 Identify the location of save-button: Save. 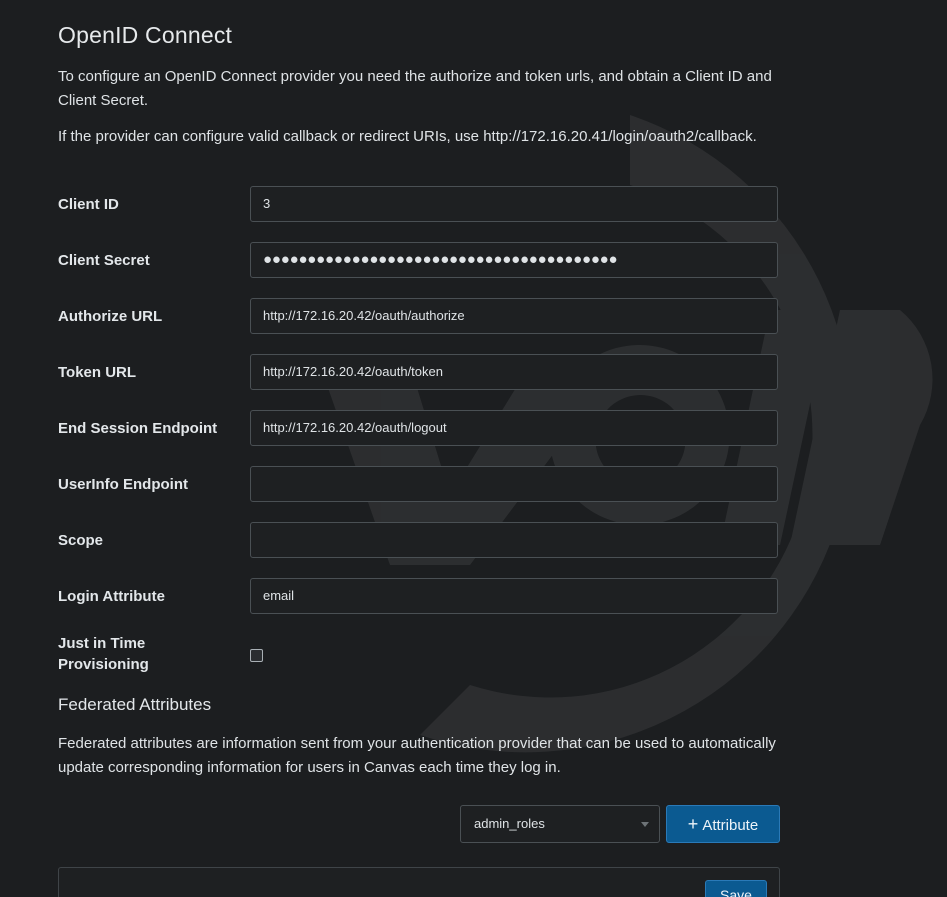
(736, 888).